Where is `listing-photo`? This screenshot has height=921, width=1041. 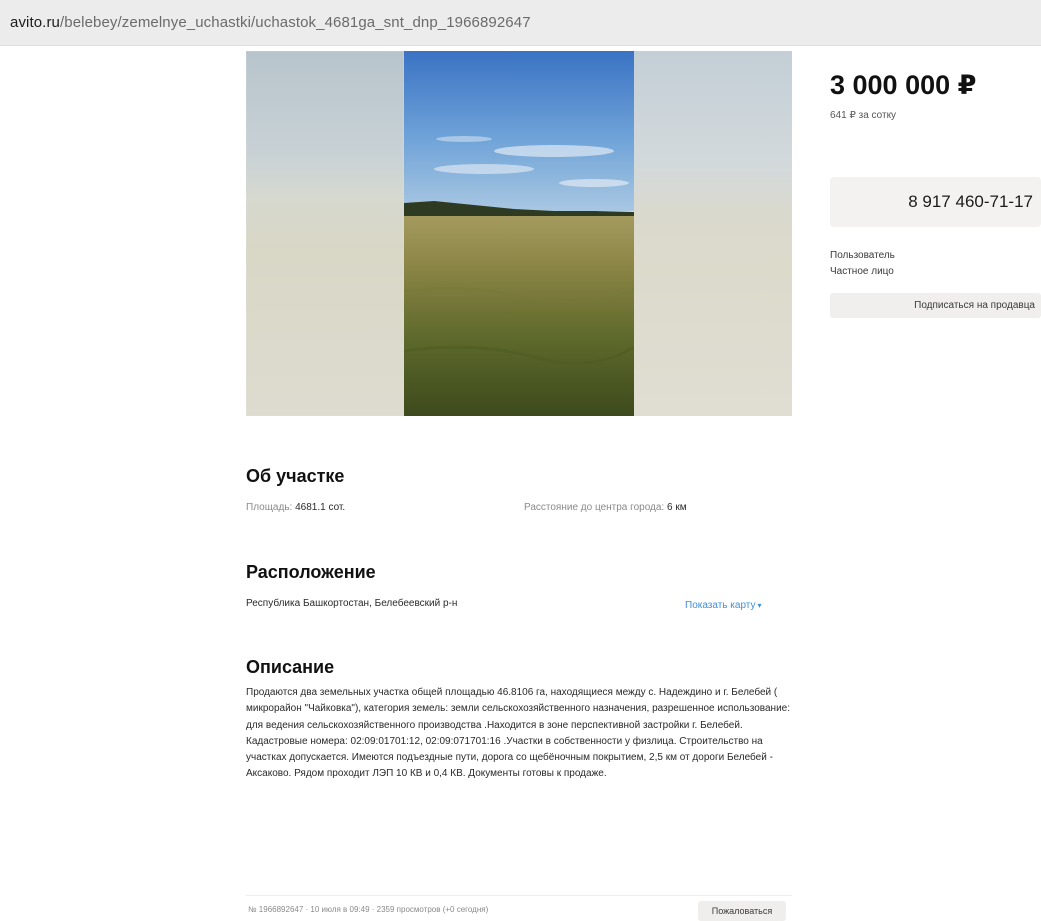
listing-photo is located at coordinates (519, 233).